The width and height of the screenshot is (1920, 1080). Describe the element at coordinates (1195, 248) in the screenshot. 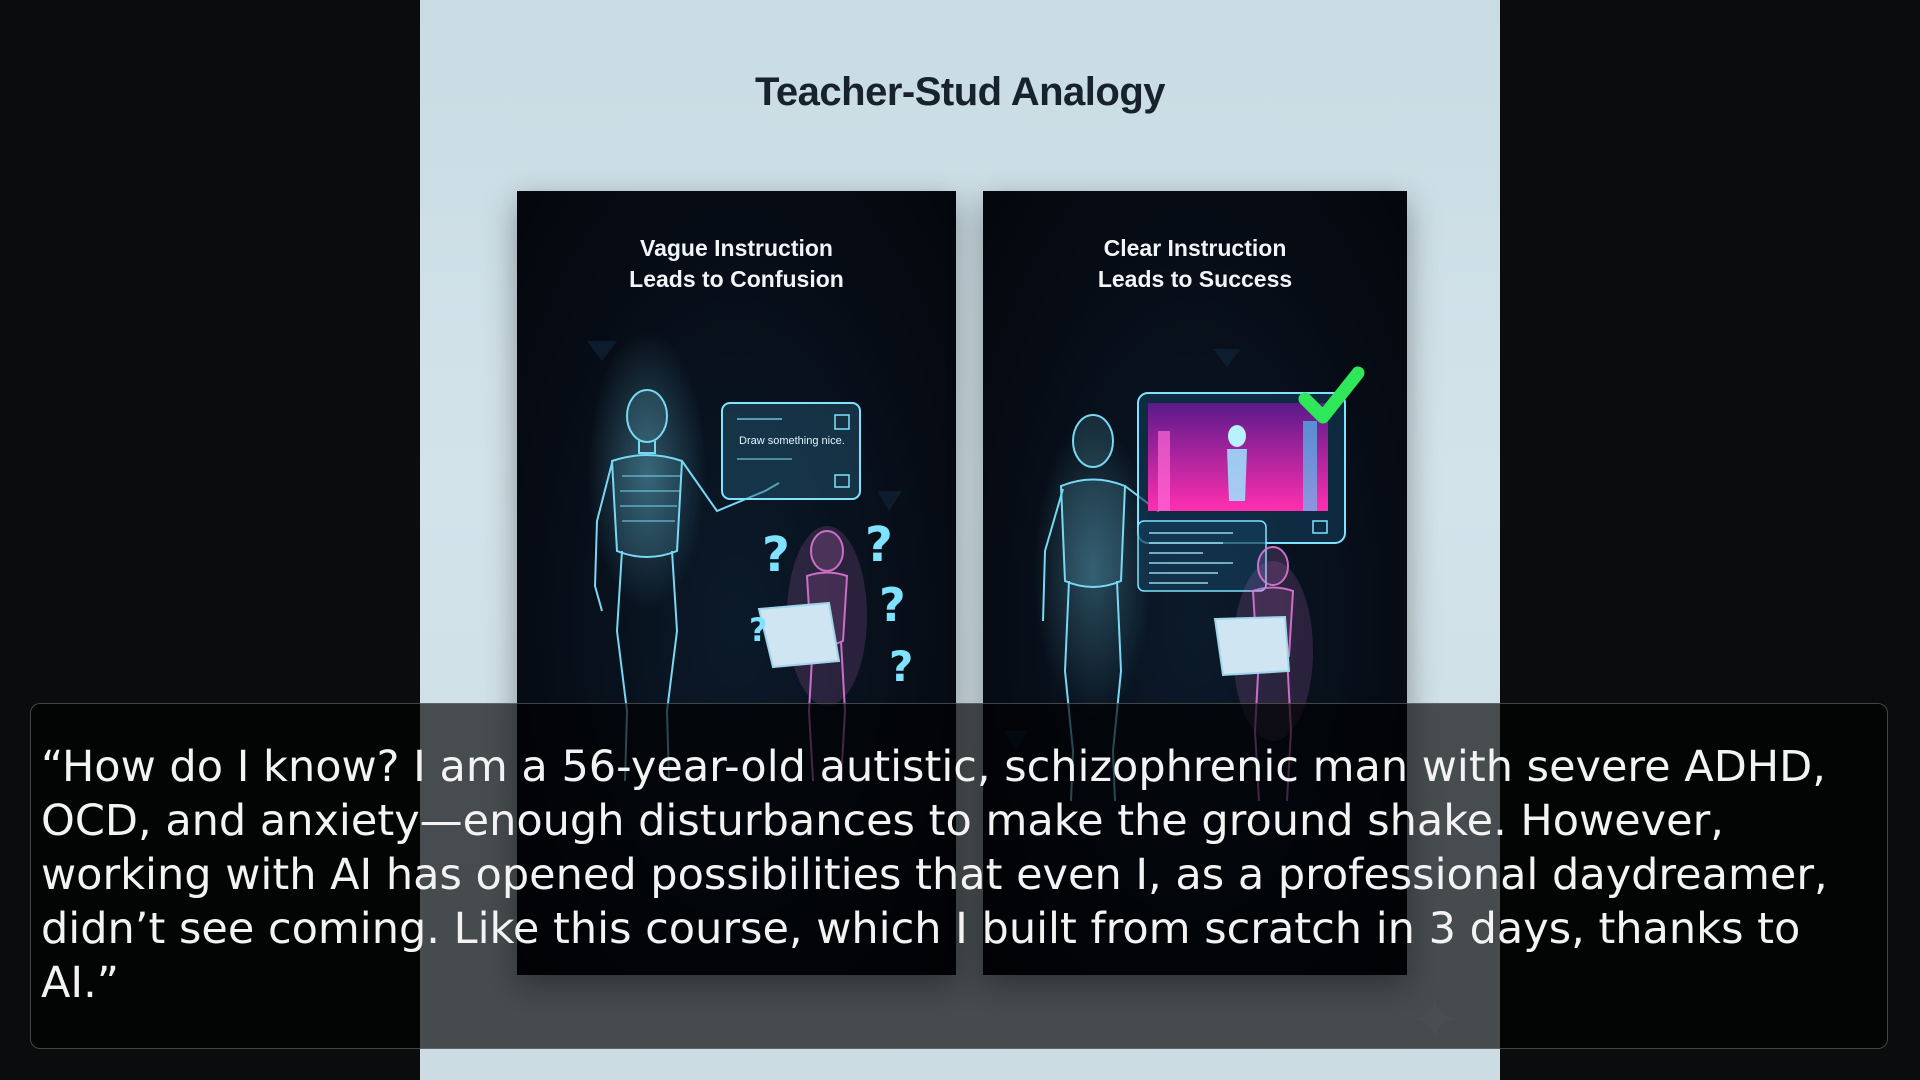

I see `panel-heading-line1: Clear Instruction` at that location.